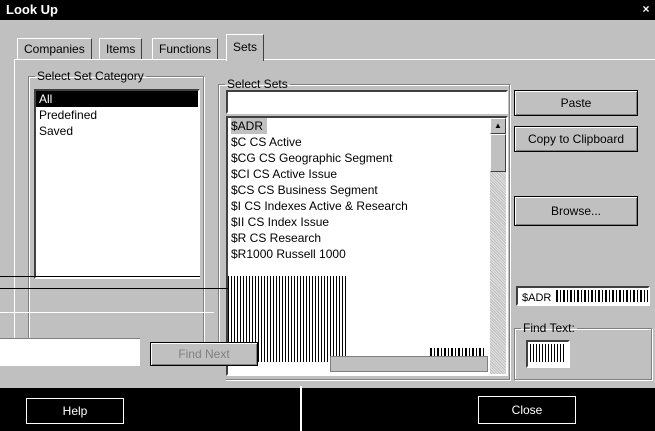 This screenshot has height=431, width=655. I want to click on title-bar: Look Up ×, so click(327, 10).